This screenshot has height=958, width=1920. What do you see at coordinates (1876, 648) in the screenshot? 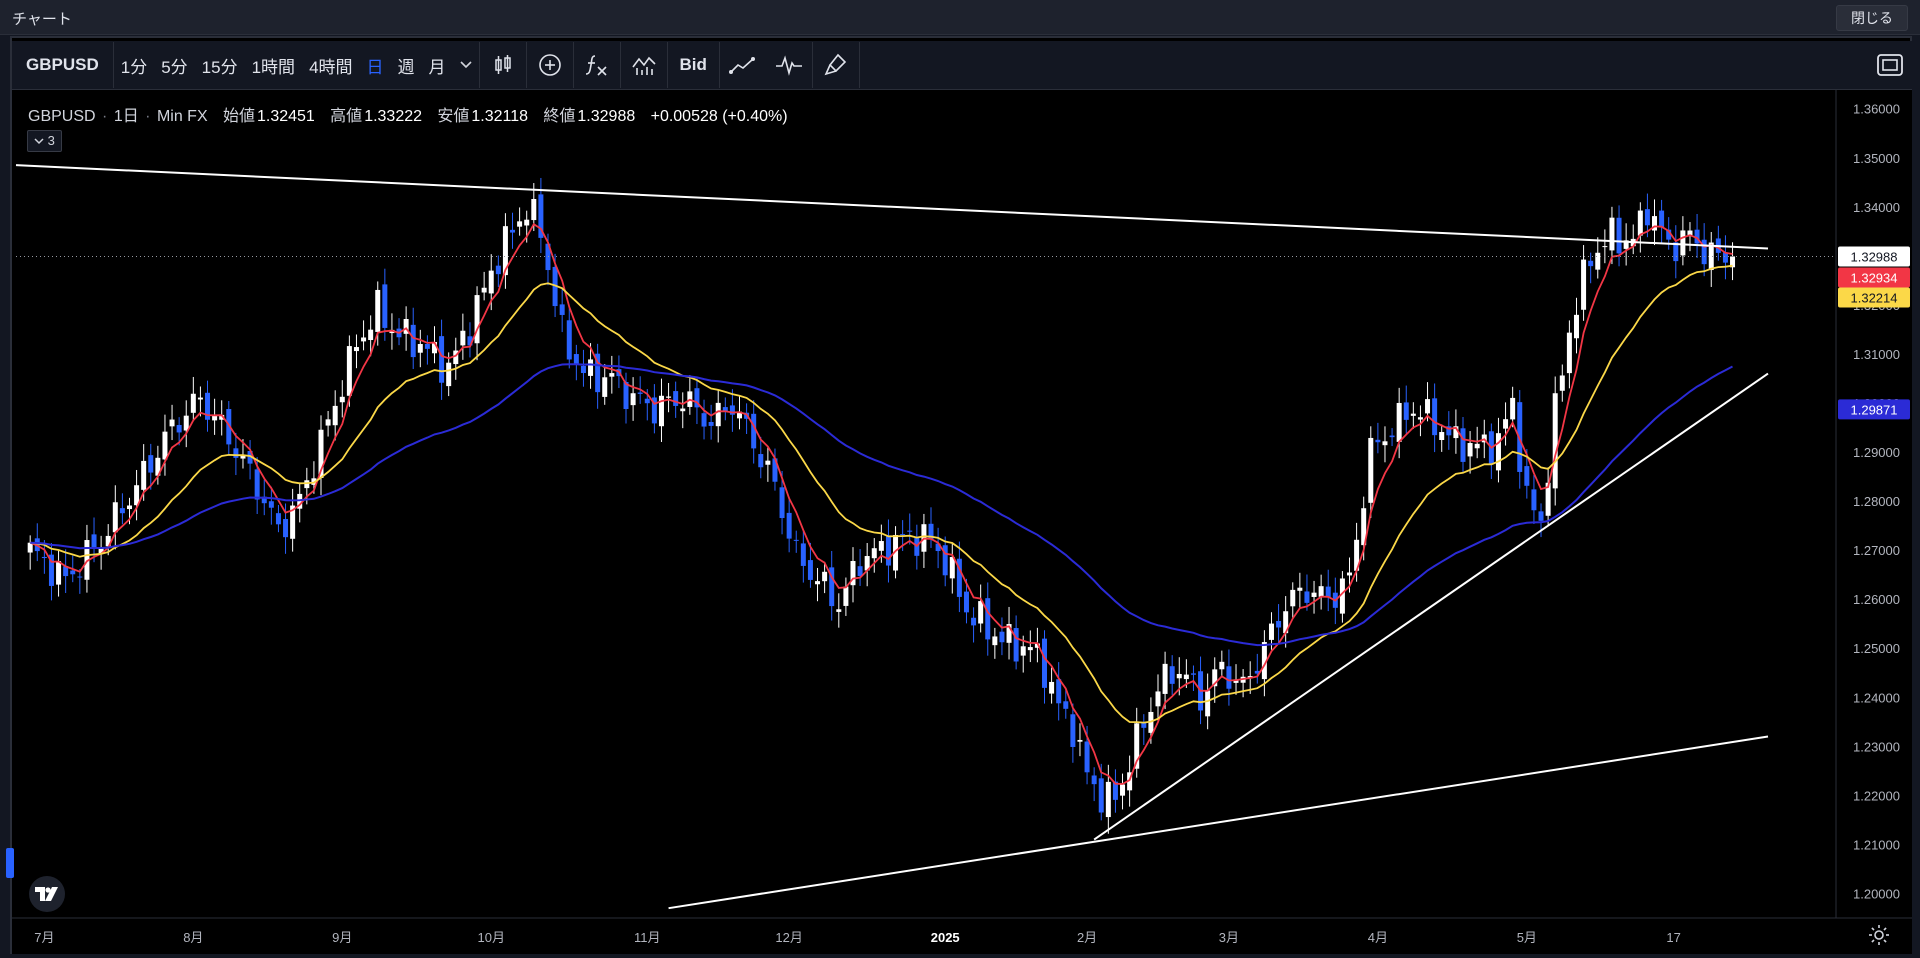
I see `y-tick-label: 1.25000` at bounding box center [1876, 648].